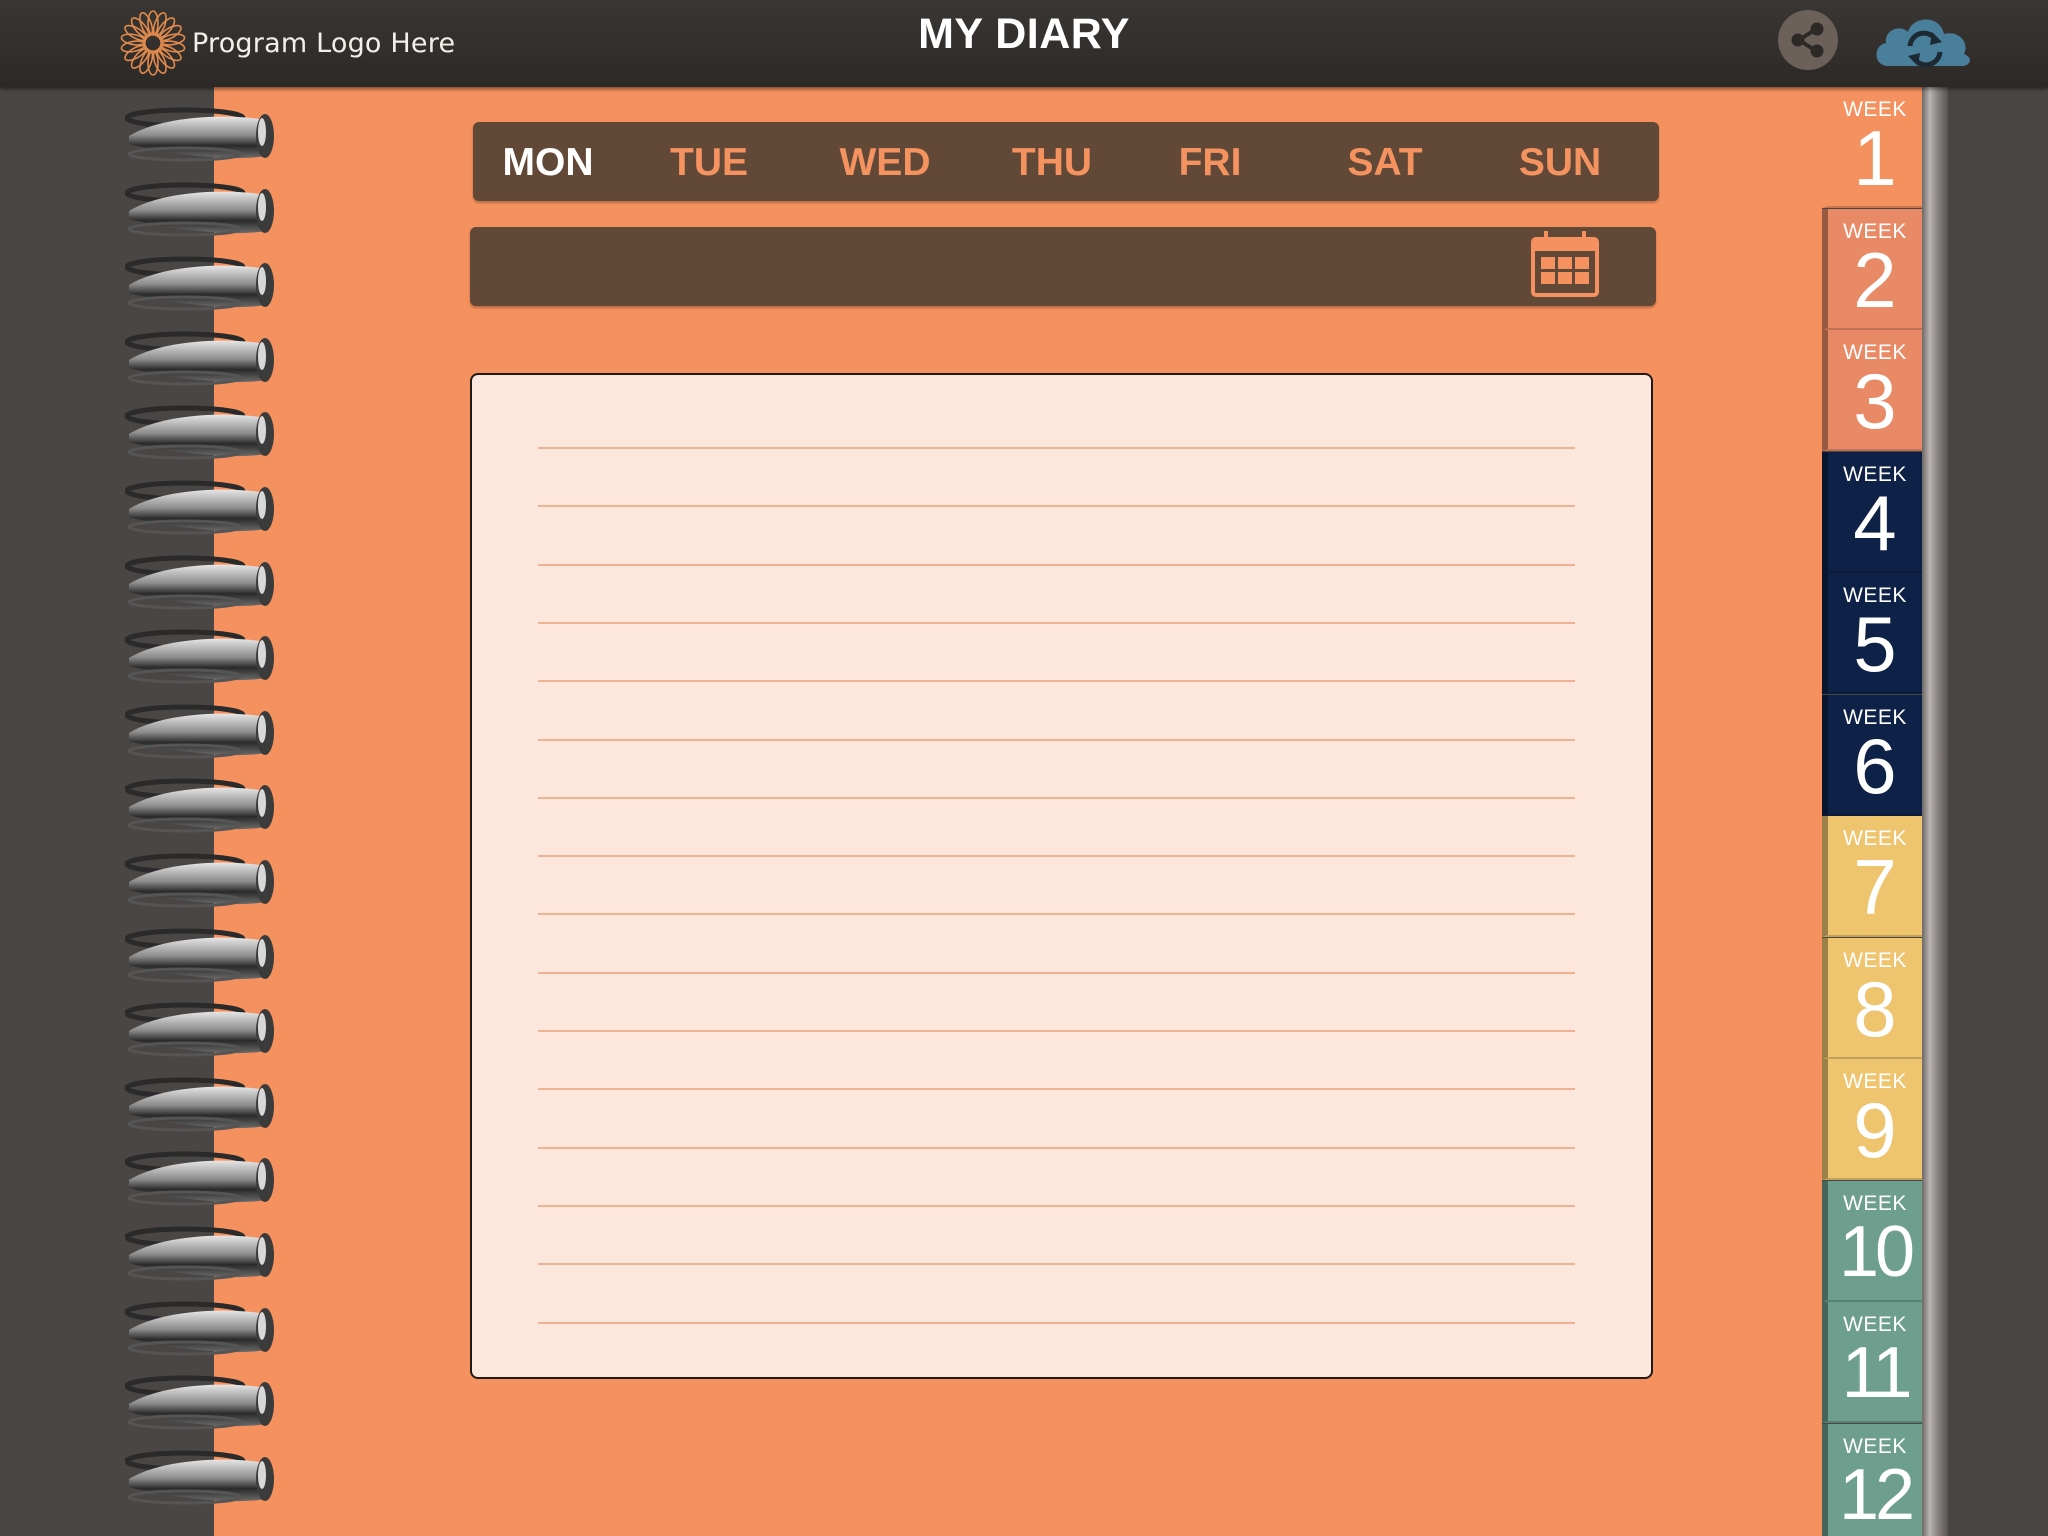  I want to click on tab-sat: SAT, so click(1385, 161).